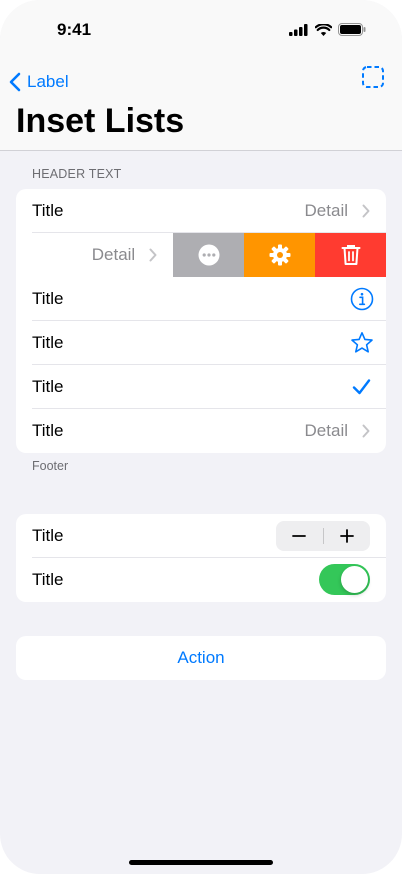  I want to click on swiped-list-row: Detail, so click(193, 255).